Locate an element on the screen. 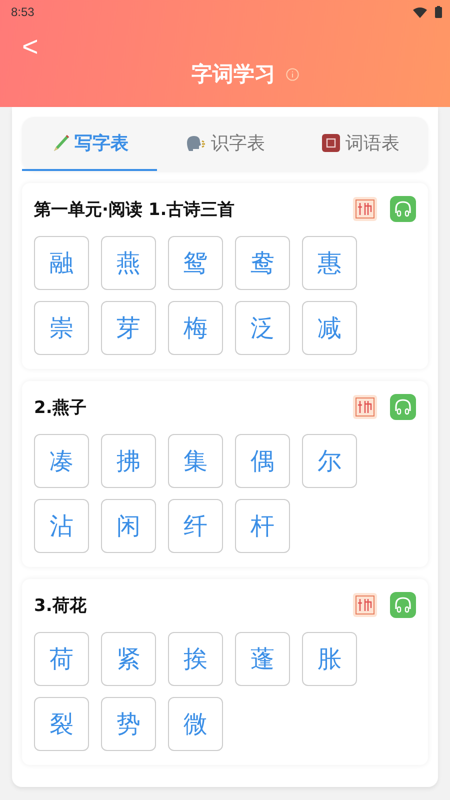 The image size is (450, 800). battery-icon is located at coordinates (438, 12).